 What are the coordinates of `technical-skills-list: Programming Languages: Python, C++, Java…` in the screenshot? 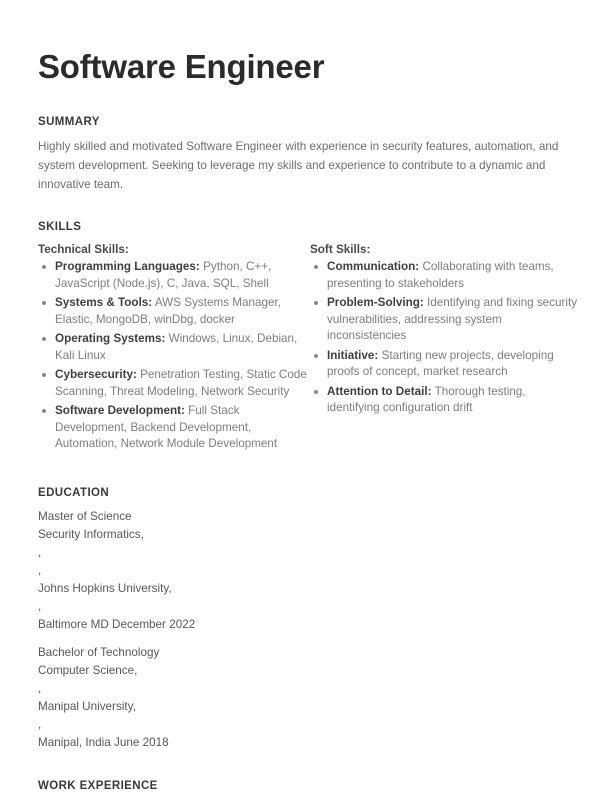 It's located at (174, 356).